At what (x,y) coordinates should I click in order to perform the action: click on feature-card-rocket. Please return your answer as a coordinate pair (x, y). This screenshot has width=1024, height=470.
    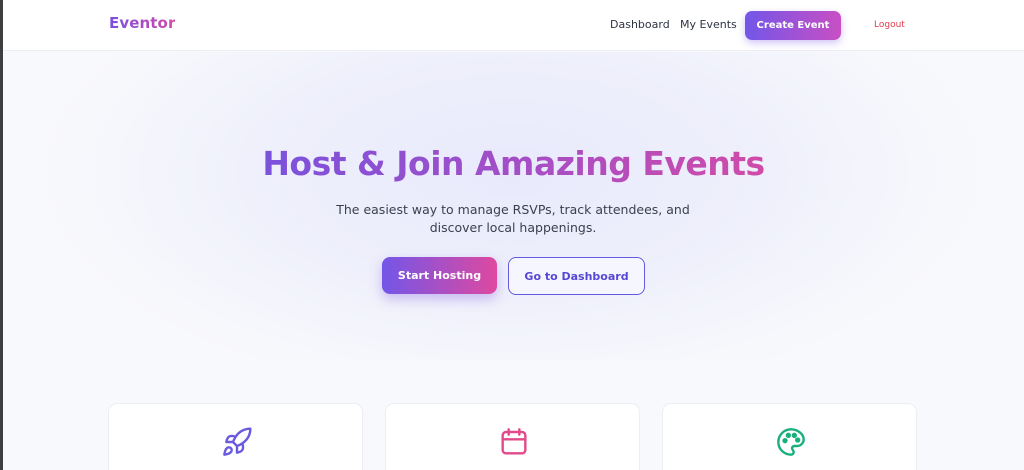
    Looking at the image, I should click on (235, 436).